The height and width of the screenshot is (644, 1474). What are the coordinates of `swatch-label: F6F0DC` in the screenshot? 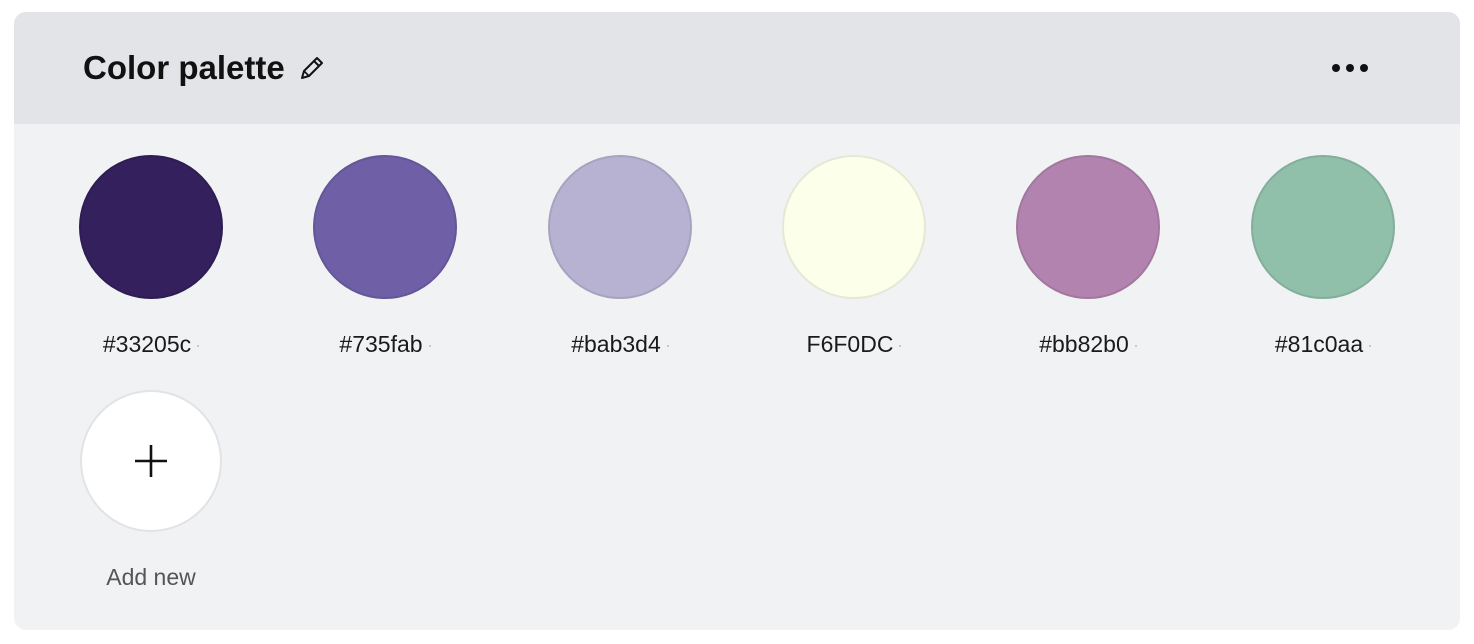 It's located at (854, 344).